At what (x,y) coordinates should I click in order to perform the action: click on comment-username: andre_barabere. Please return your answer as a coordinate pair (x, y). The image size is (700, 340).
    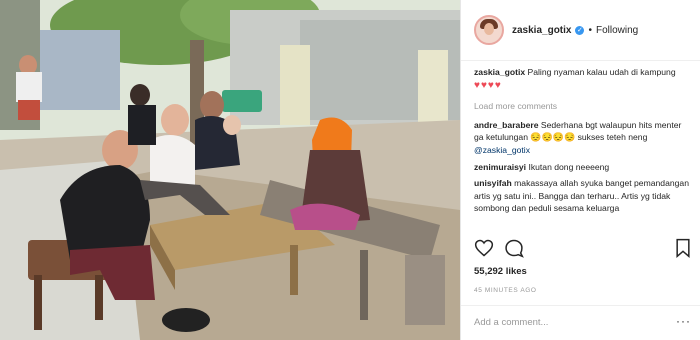
    Looking at the image, I should click on (506, 125).